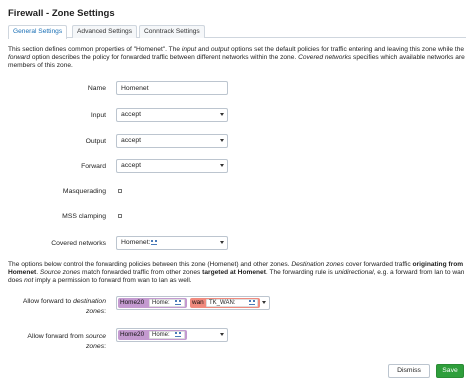 The width and height of the screenshot is (474, 386). I want to click on mss-clamping-checkbox, so click(120, 216).